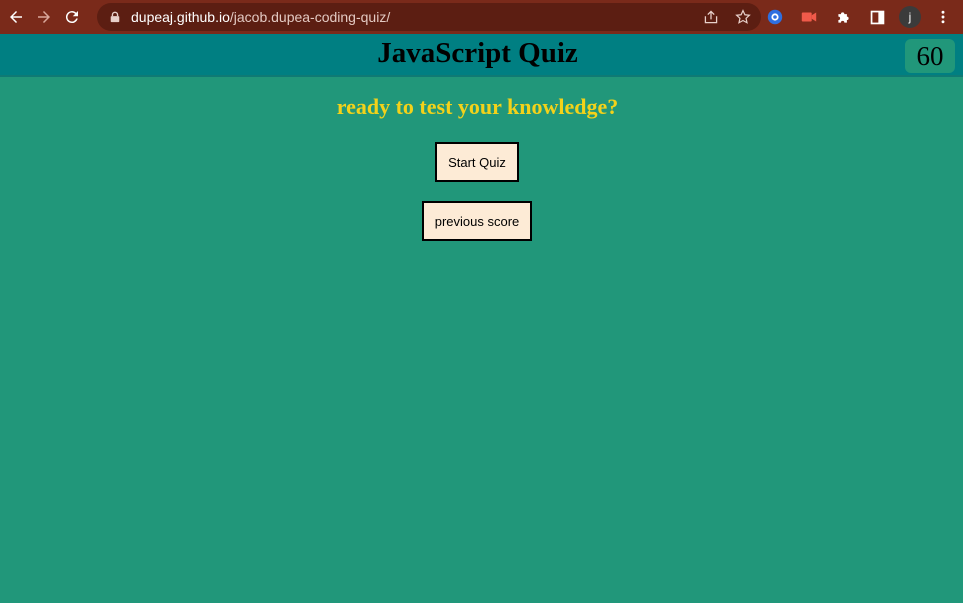 The image size is (963, 603). Describe the element at coordinates (477, 106) in the screenshot. I see `intro-heading: ready to test your knowledge?` at that location.